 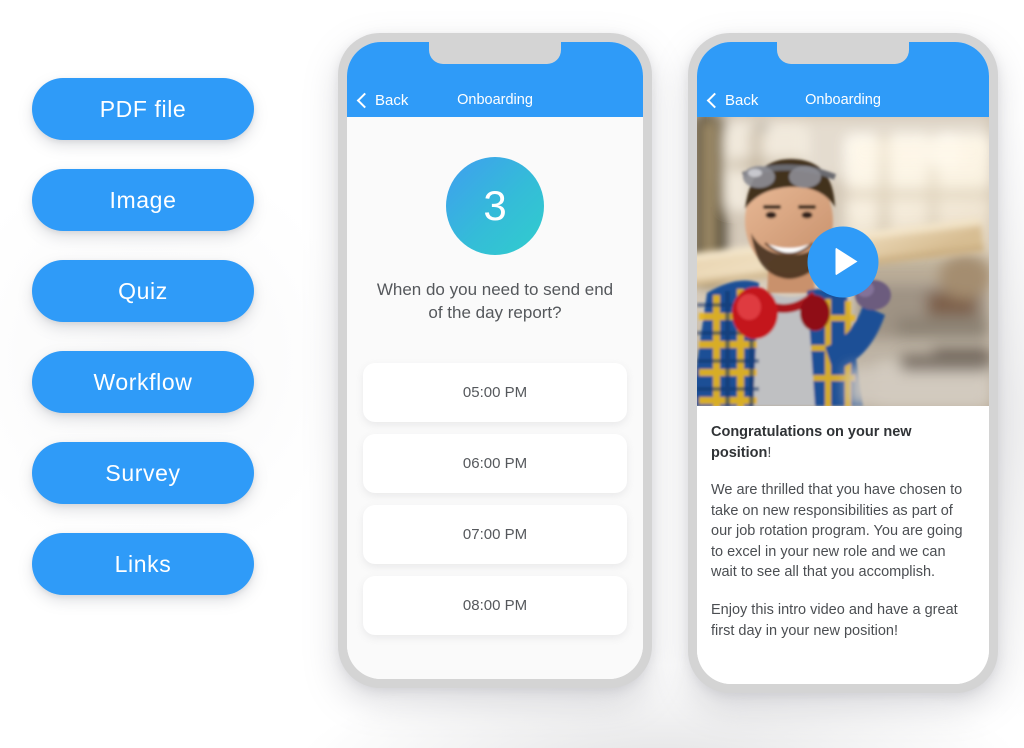 I want to click on quiz-option-3: 07:00 PM, so click(x=495, y=534).